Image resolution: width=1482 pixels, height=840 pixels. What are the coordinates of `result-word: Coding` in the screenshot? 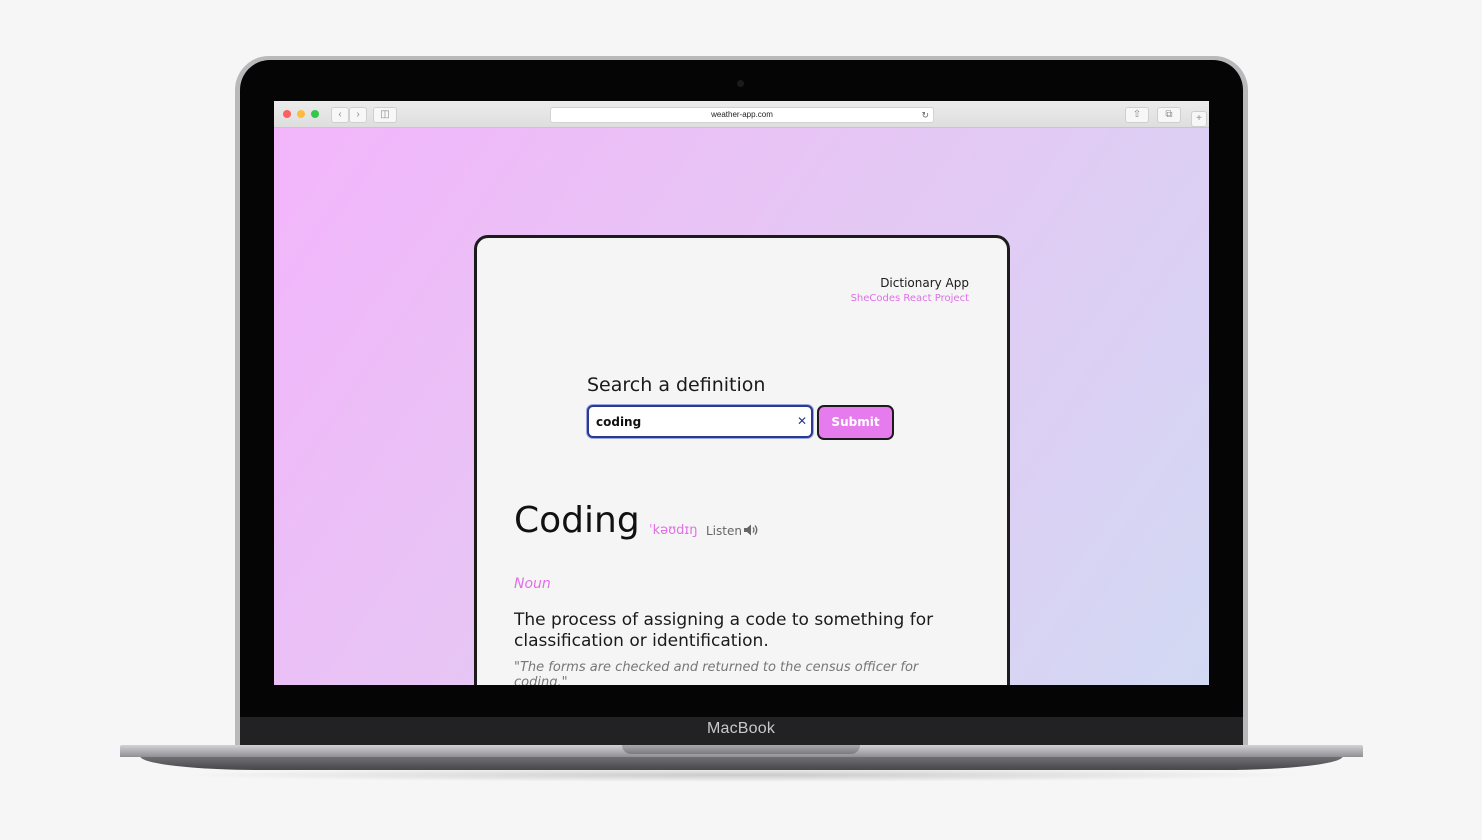 It's located at (577, 520).